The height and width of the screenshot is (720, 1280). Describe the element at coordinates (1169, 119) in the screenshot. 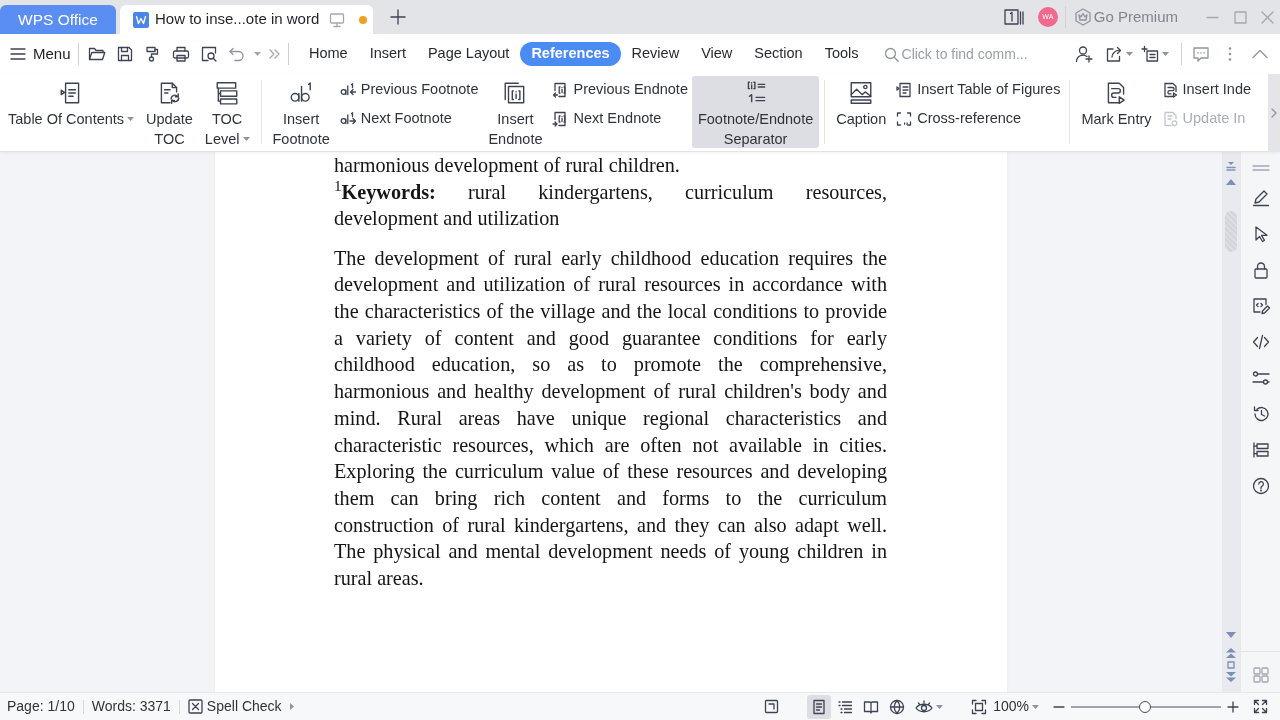

I see `page-refresh-icon` at that location.